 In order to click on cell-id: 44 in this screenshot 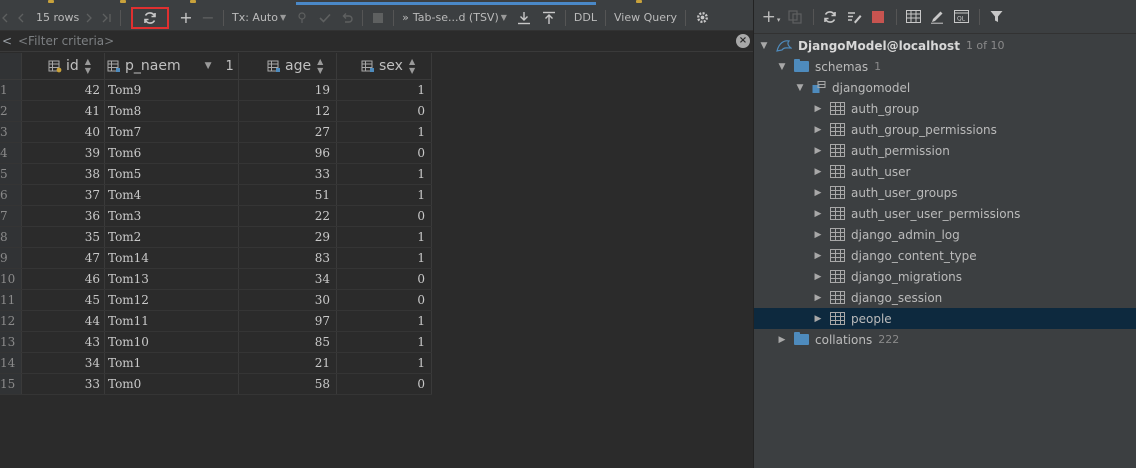, I will do `click(63, 321)`.